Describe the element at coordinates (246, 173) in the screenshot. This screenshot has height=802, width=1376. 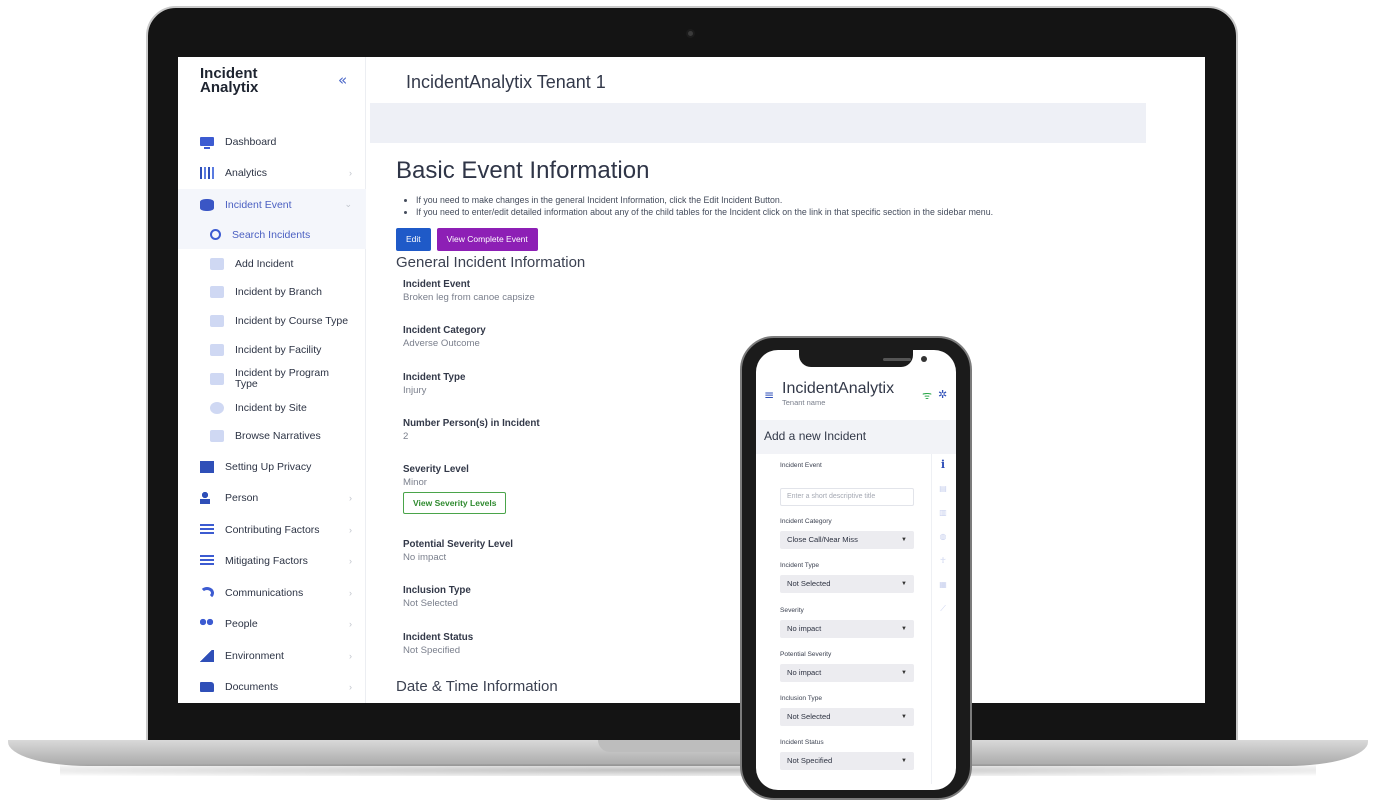
I see `sidebar-item-label: Analytics` at that location.